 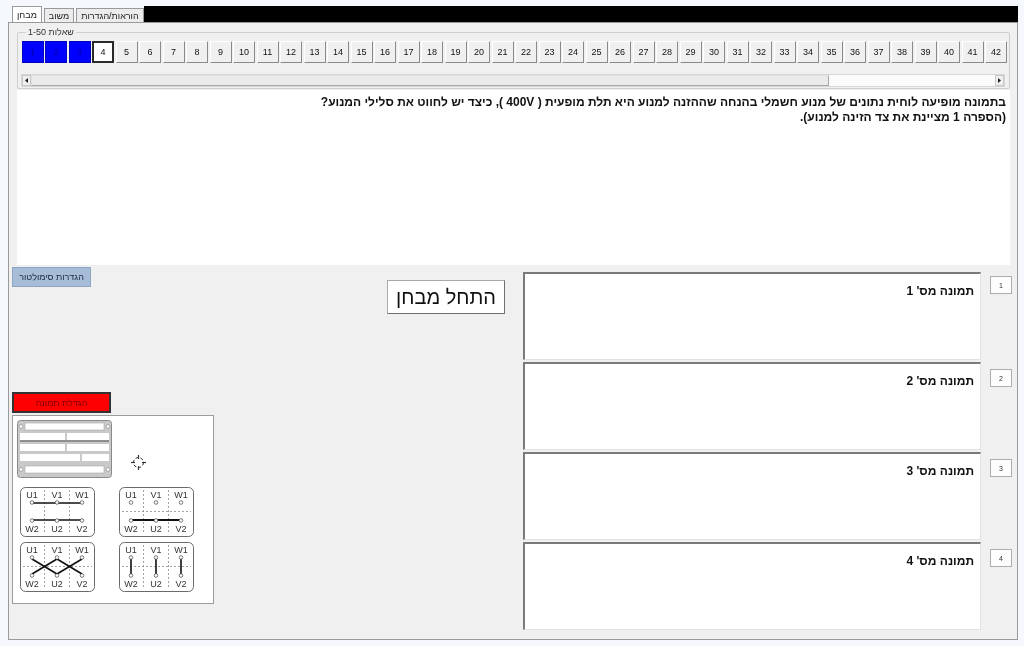 What do you see at coordinates (430, 80) in the screenshot?
I see `scrollbar-thumb` at bounding box center [430, 80].